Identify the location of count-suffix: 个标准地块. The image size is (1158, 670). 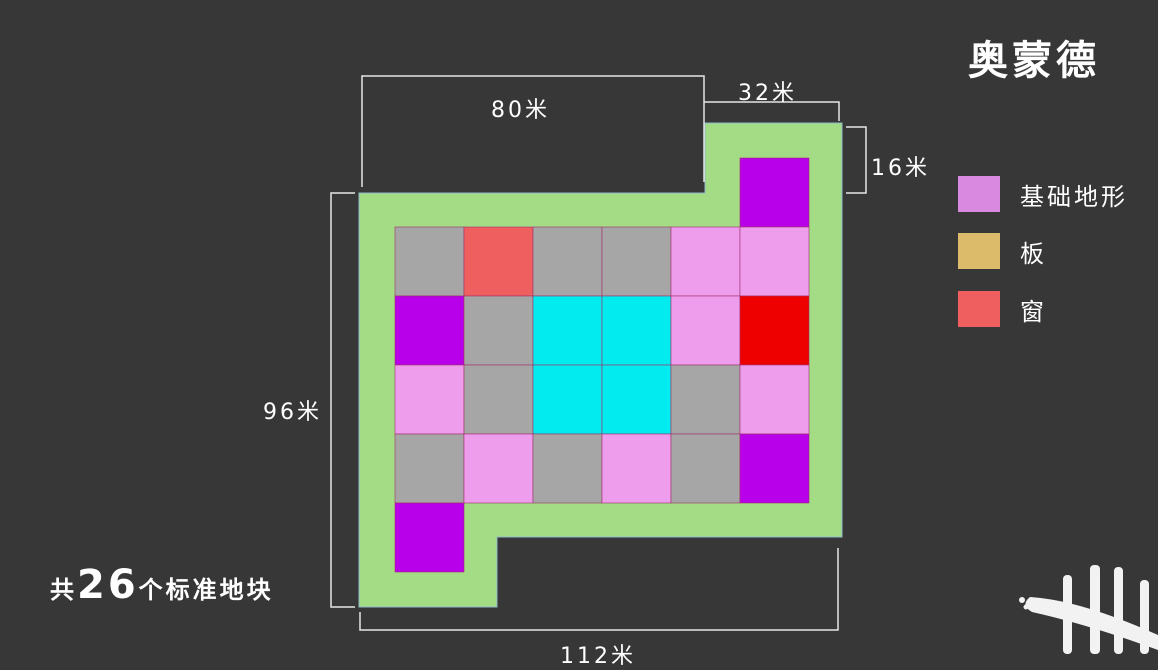
(206, 590).